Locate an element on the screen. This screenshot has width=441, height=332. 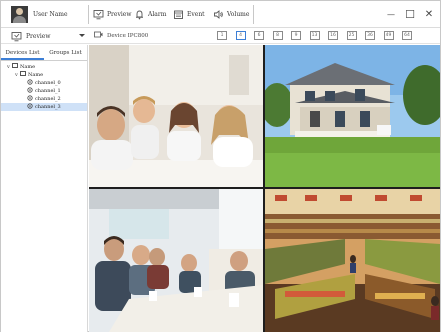
layout-button-6: 6 is located at coordinates (259, 35).